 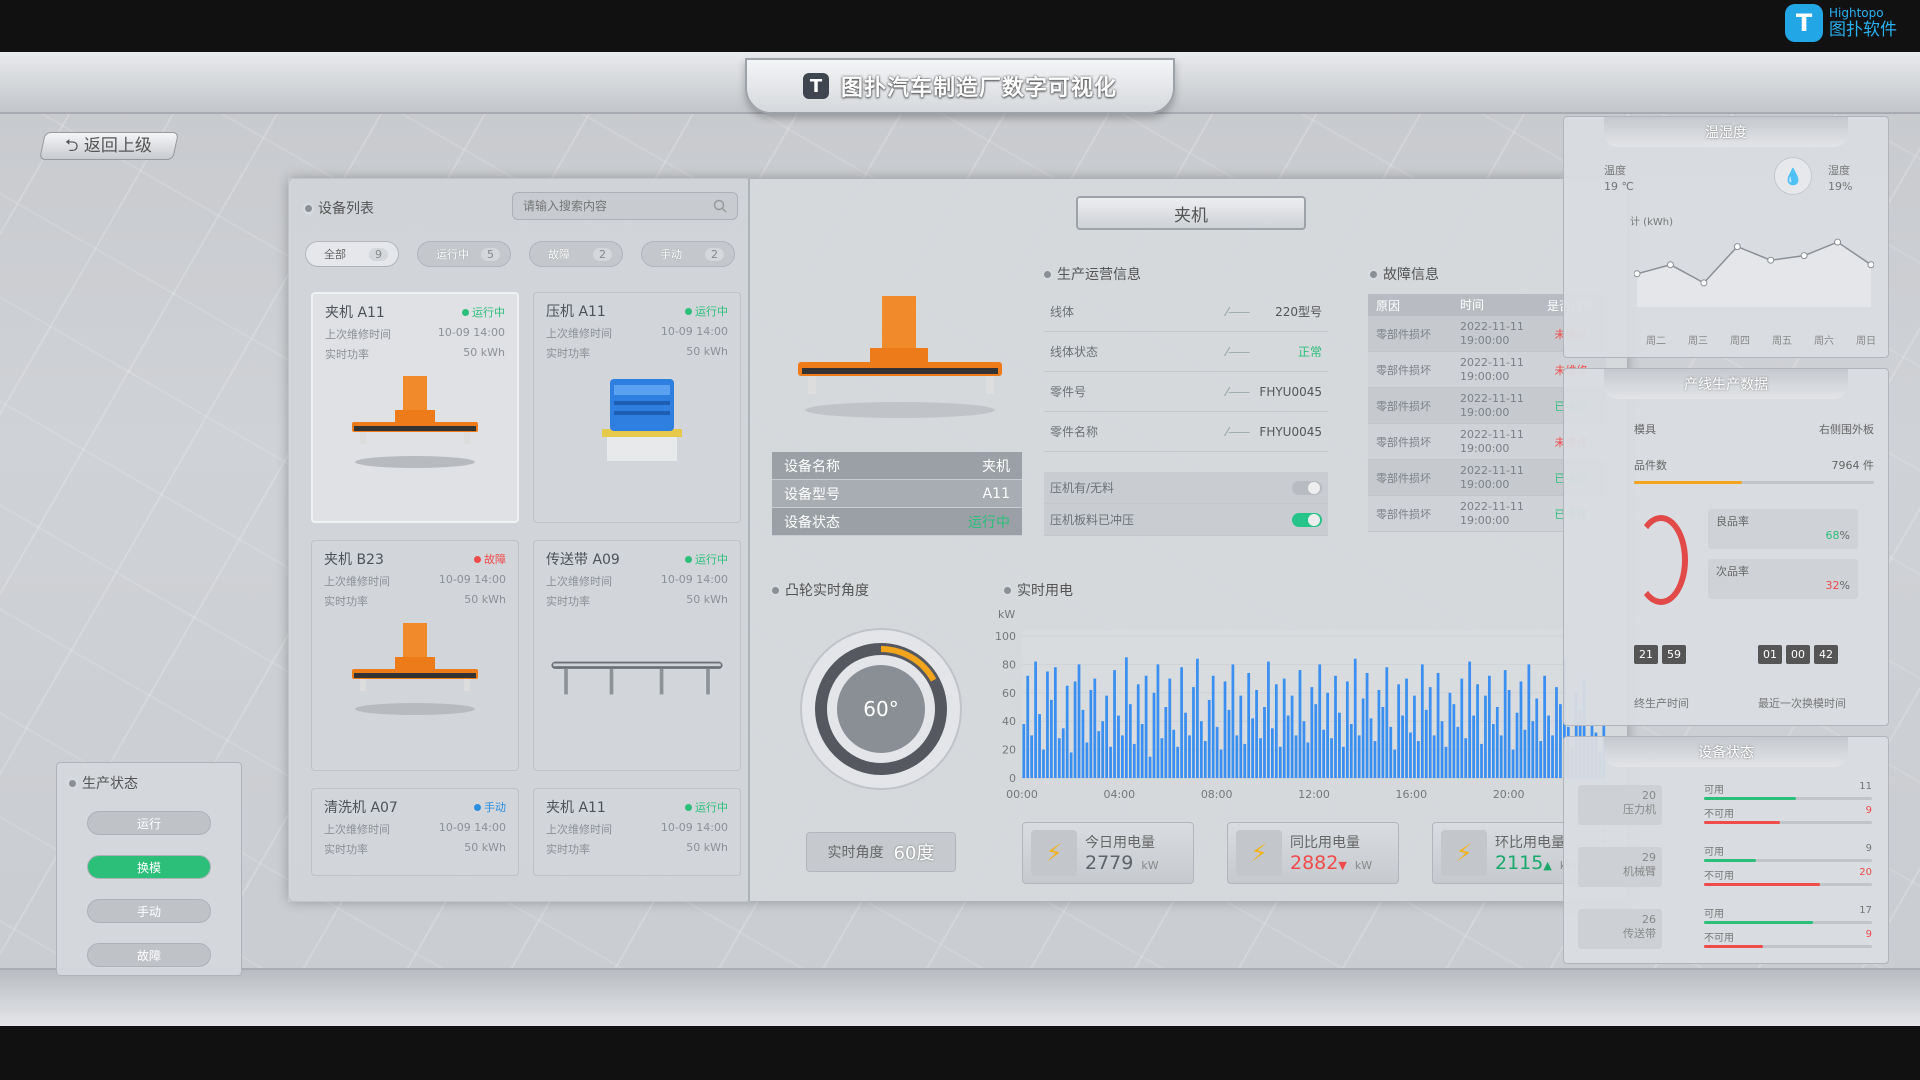 What do you see at coordinates (1732, 571) in the screenshot?
I see `bad-label: 次品率` at bounding box center [1732, 571].